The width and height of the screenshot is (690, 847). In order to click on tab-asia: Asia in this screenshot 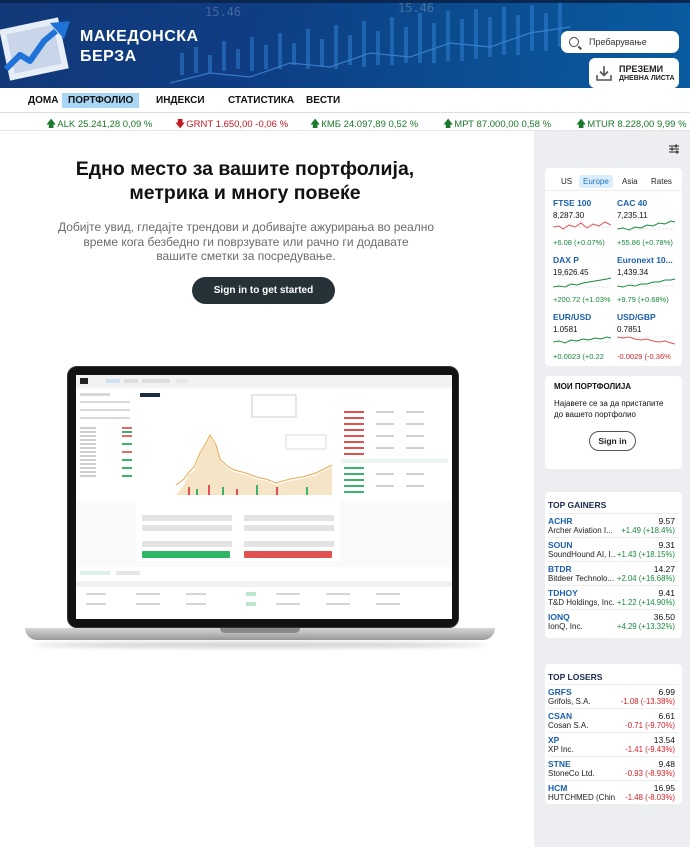, I will do `click(630, 181)`.